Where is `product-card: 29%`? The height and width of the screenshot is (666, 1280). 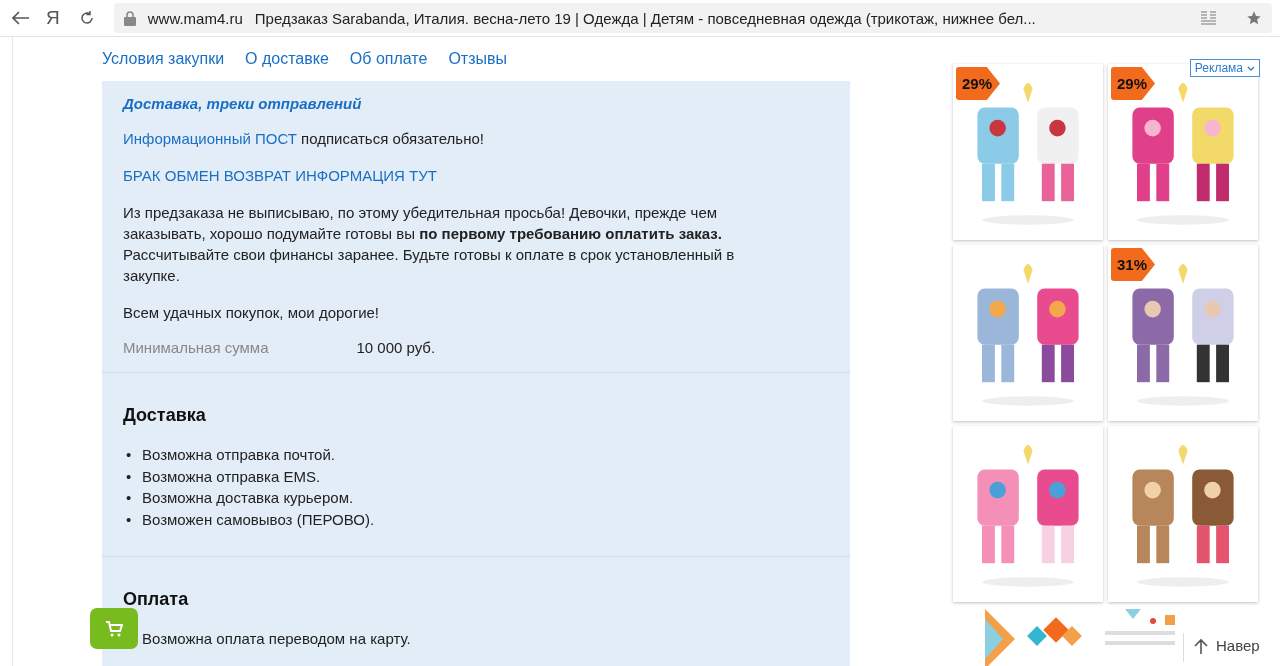 product-card: 29% is located at coordinates (1028, 152).